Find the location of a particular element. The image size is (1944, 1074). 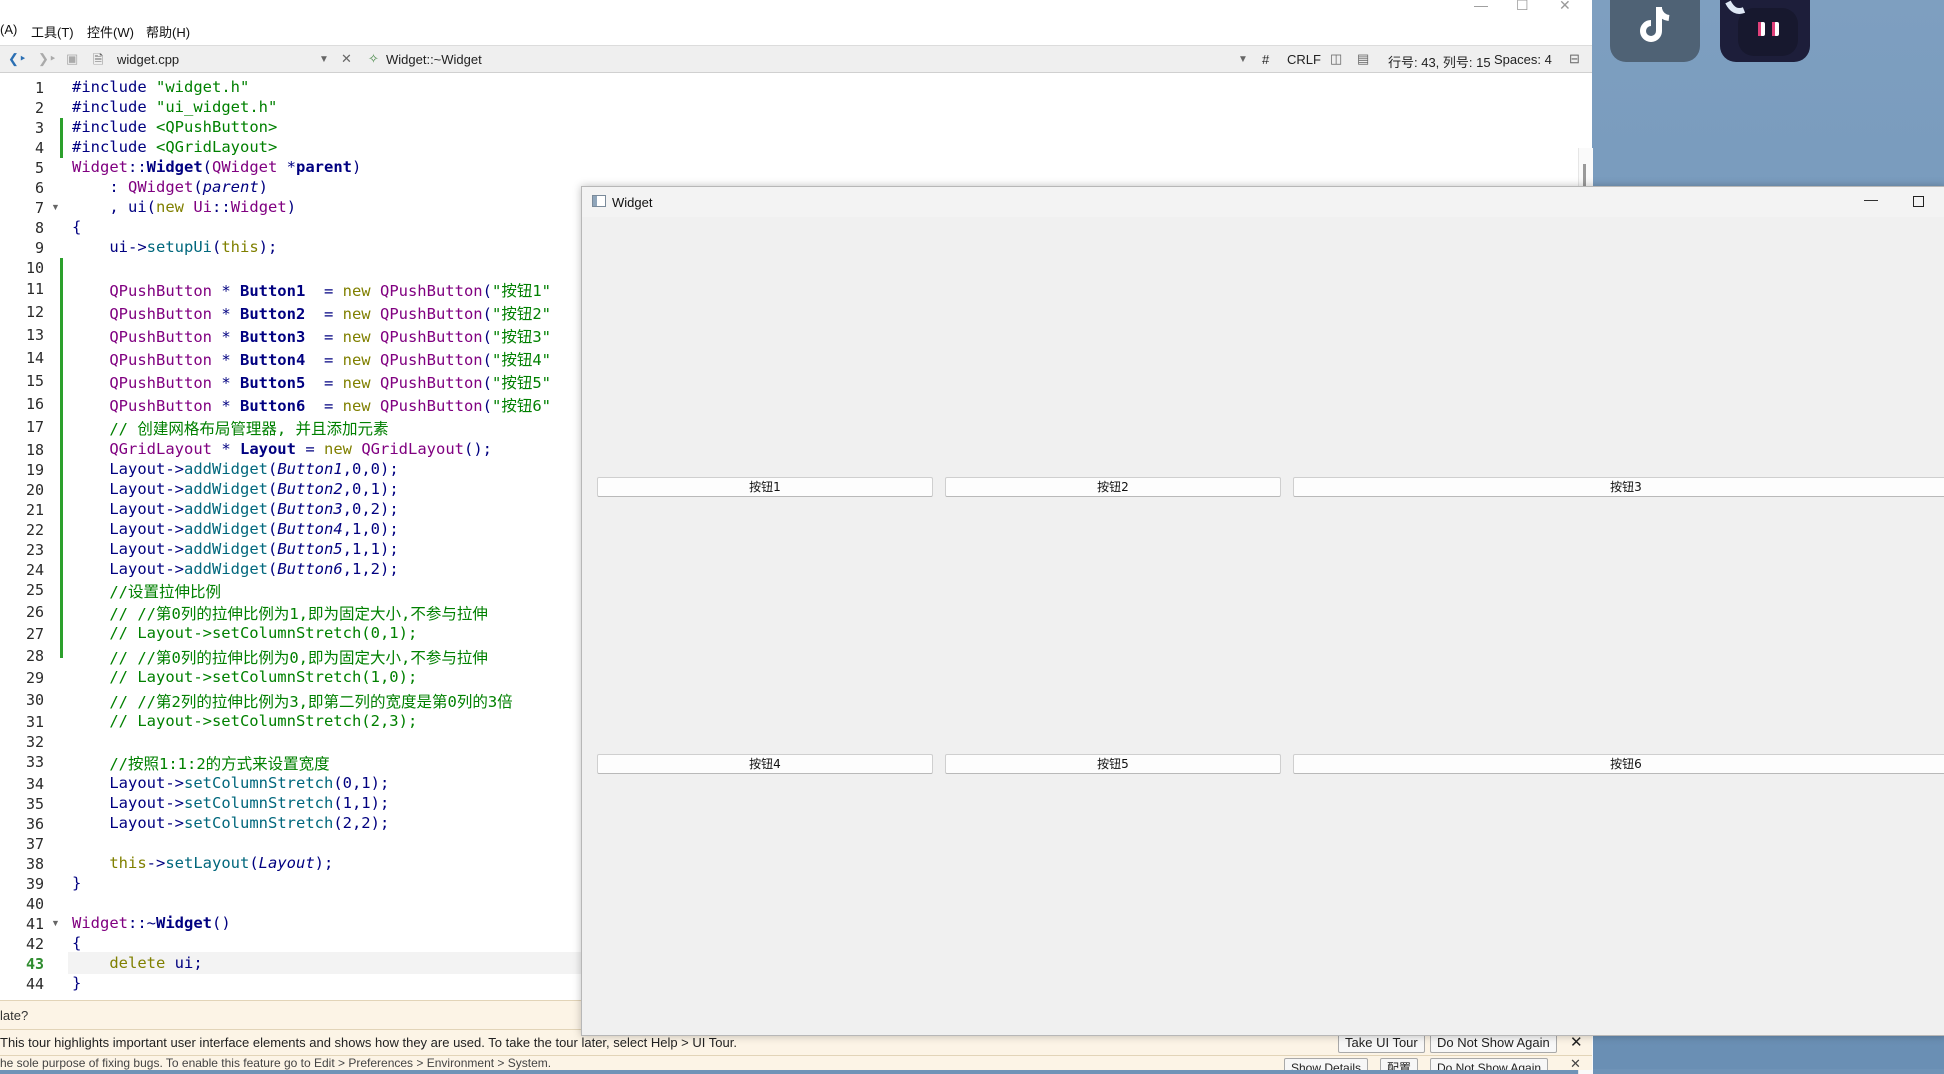

line-number: 35 is located at coordinates (34, 804).